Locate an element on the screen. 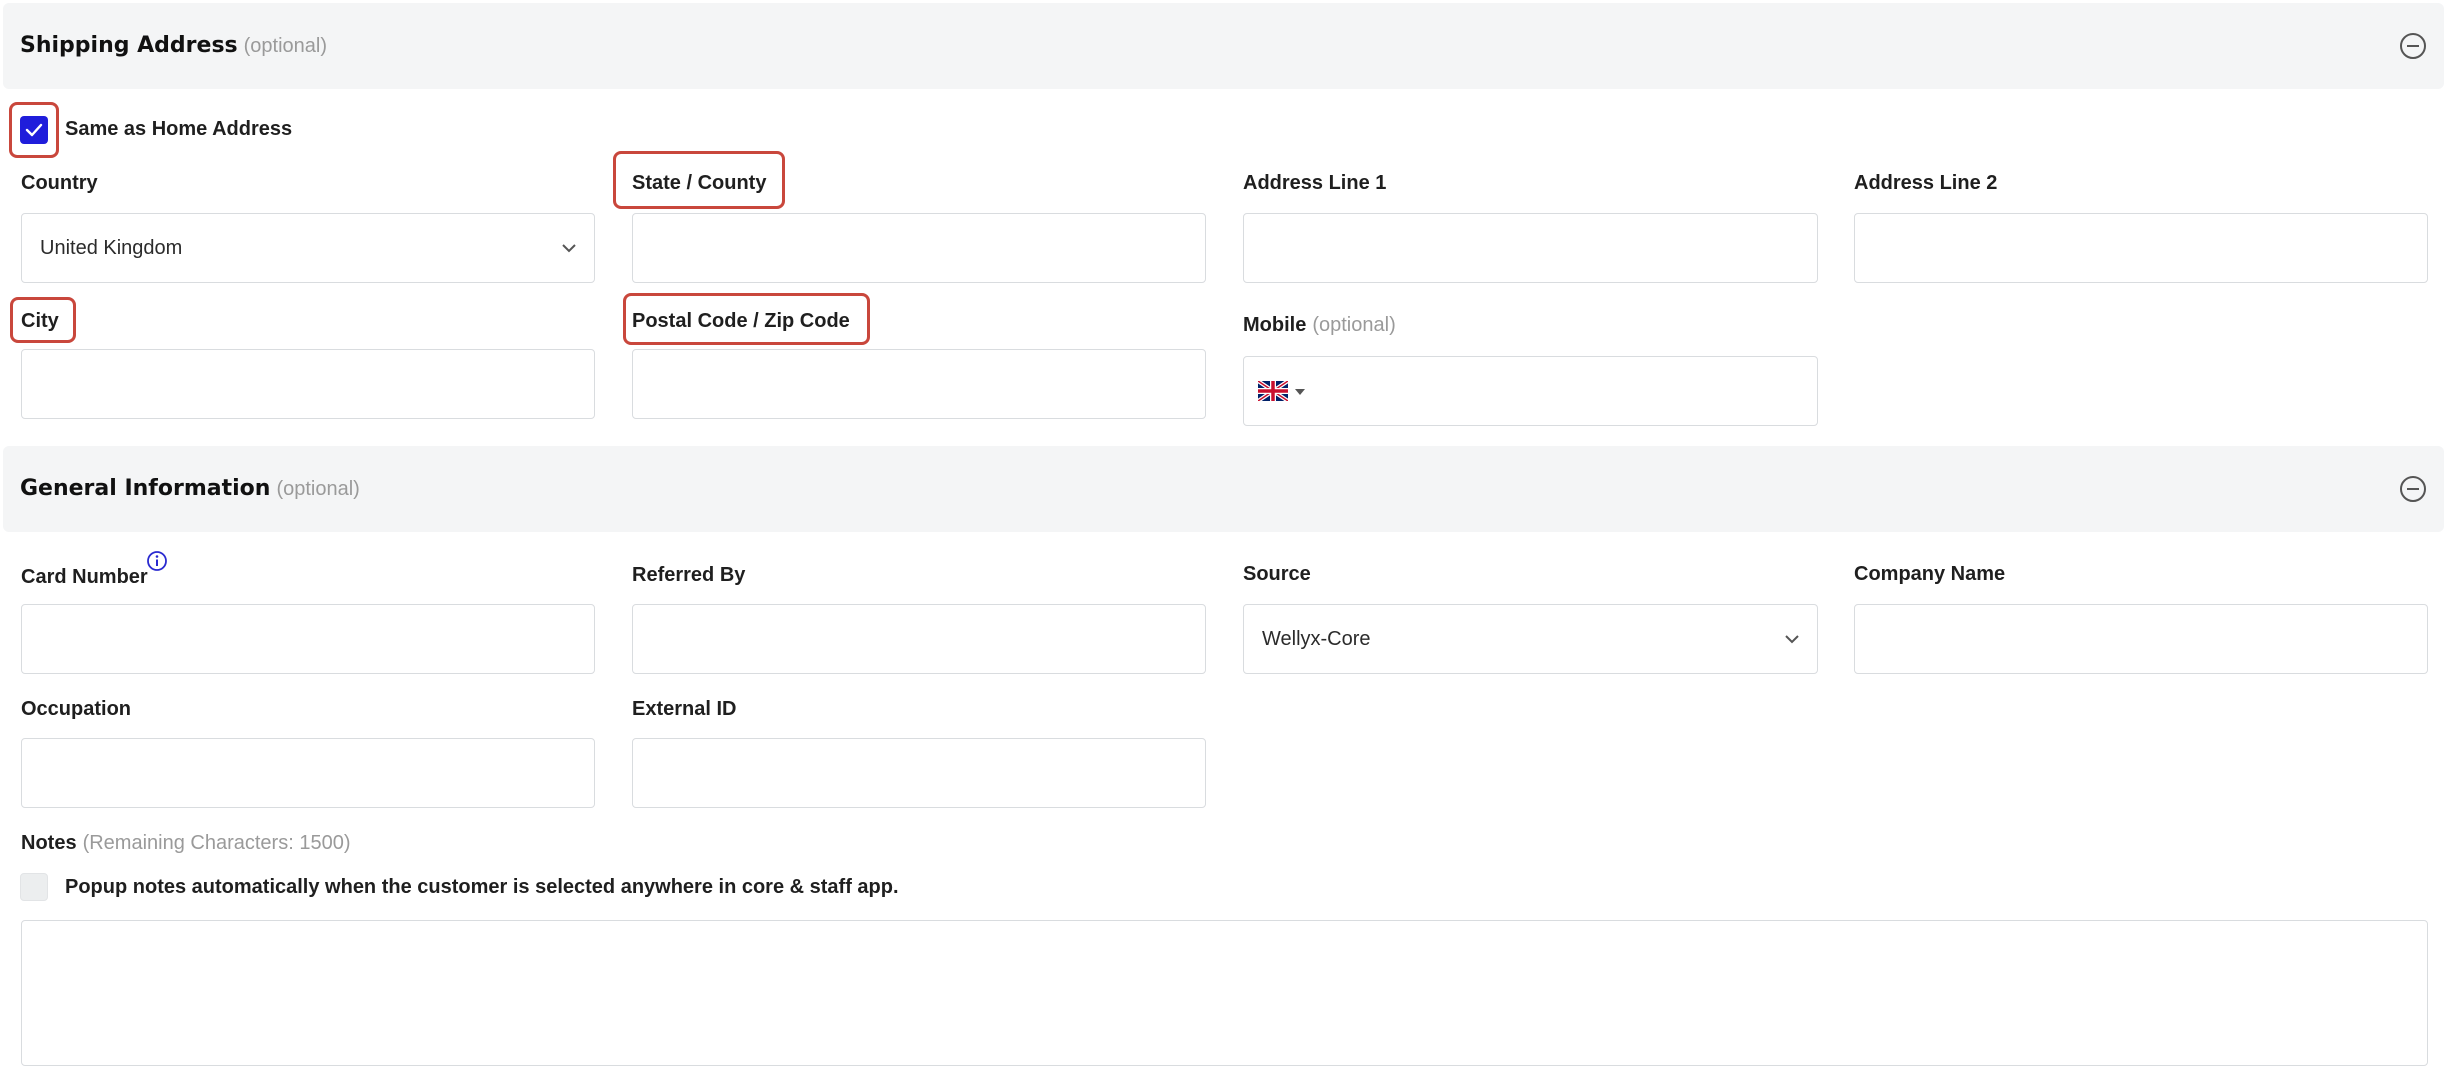  address-line-1-label: Address Line 1 is located at coordinates (1315, 183).